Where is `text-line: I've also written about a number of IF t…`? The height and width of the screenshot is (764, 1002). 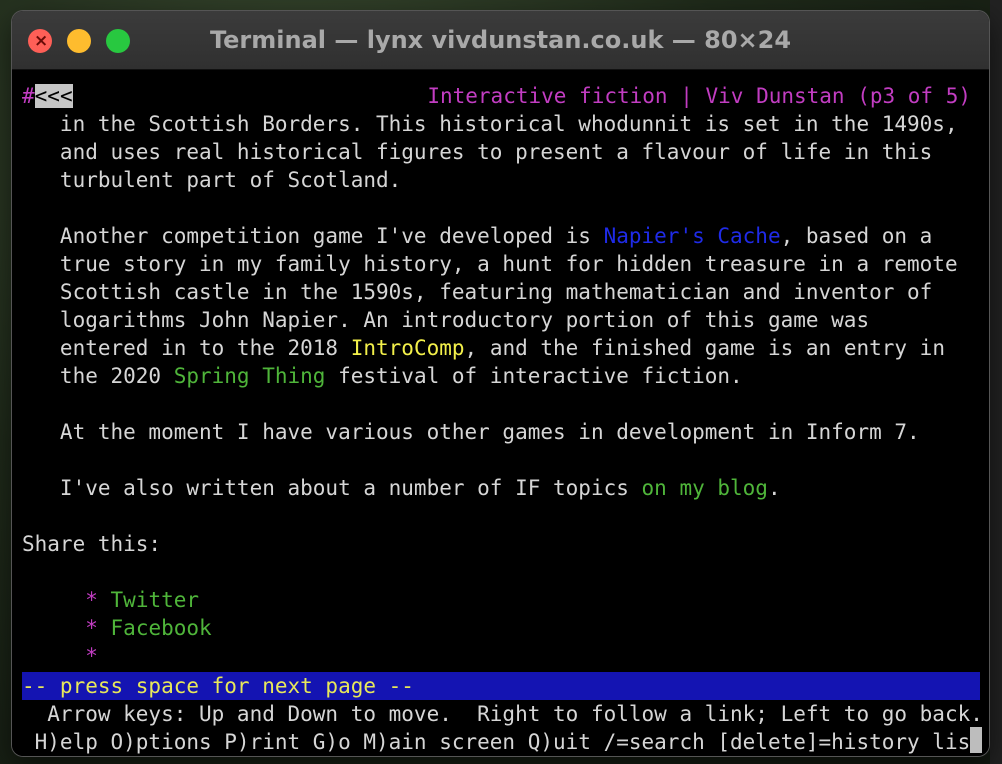 text-line: I've also written about a number of IF t… is located at coordinates (401, 488).